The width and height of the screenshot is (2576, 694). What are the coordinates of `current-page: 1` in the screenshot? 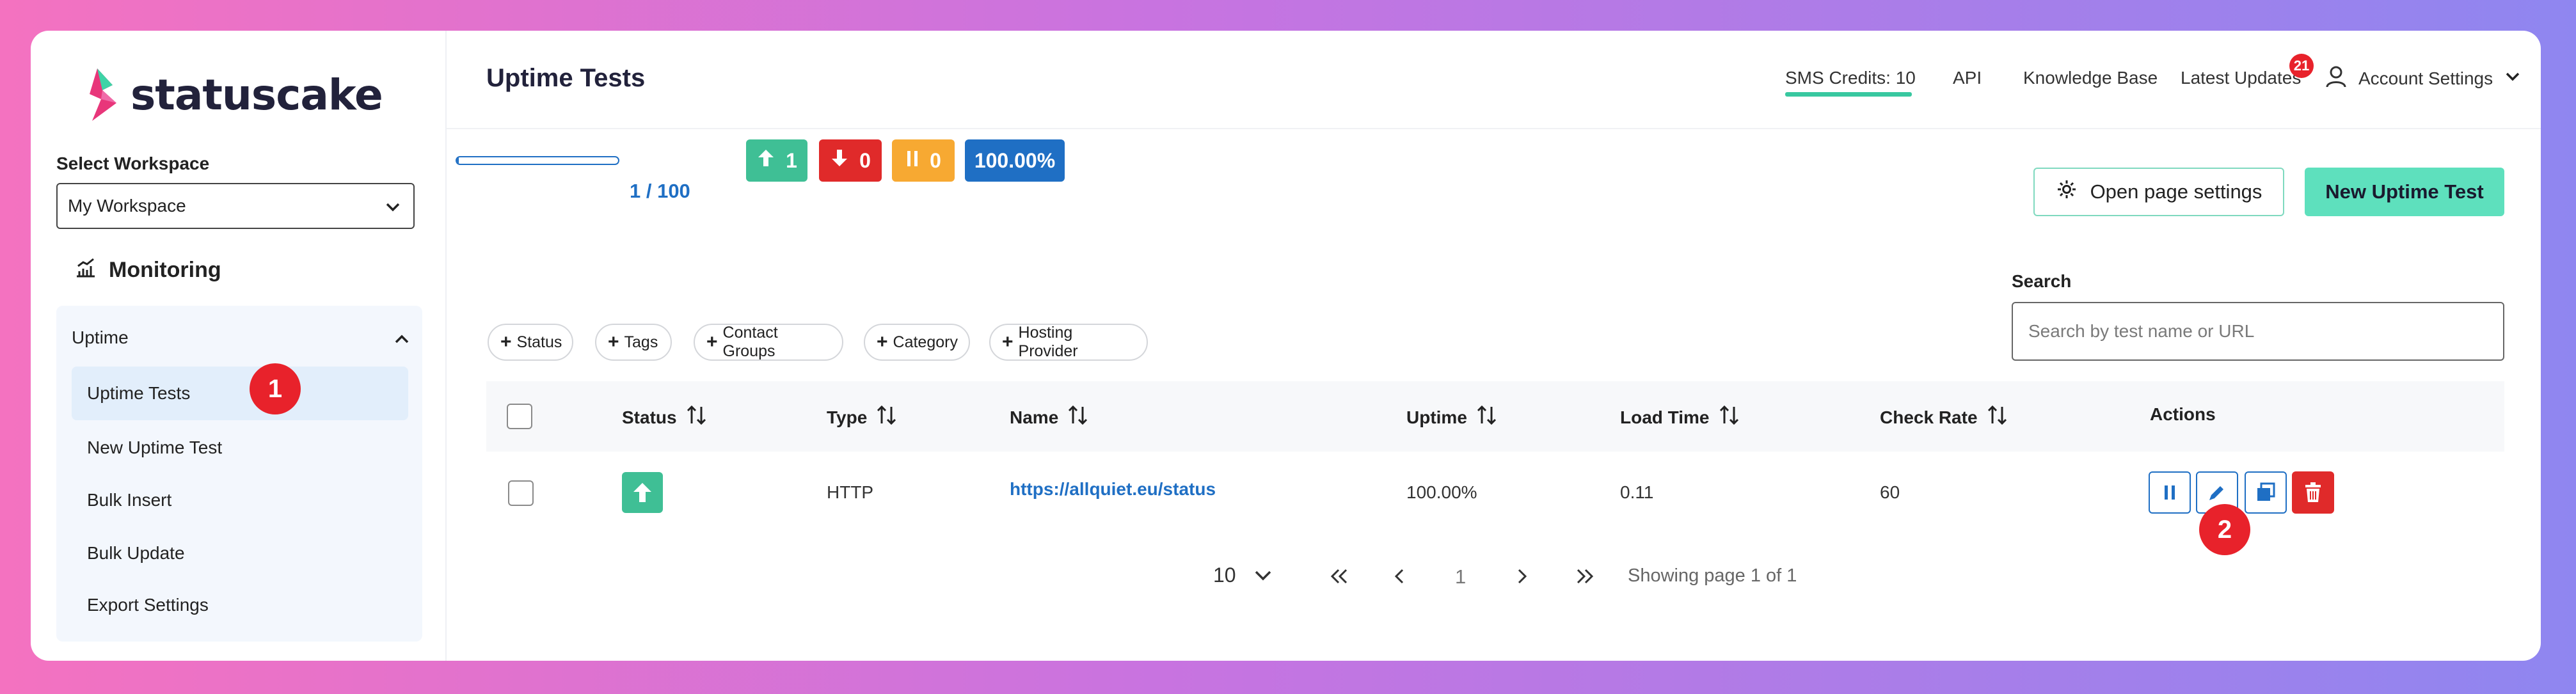 It's located at (1460, 576).